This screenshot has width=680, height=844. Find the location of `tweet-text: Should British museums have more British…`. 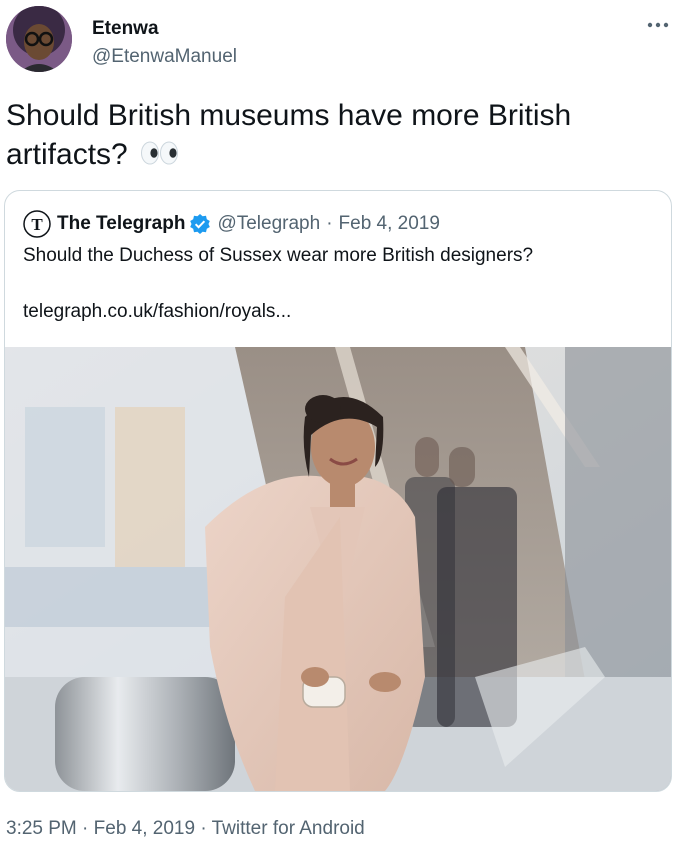

tweet-text: Should British museums have more British… is located at coordinates (336, 136).